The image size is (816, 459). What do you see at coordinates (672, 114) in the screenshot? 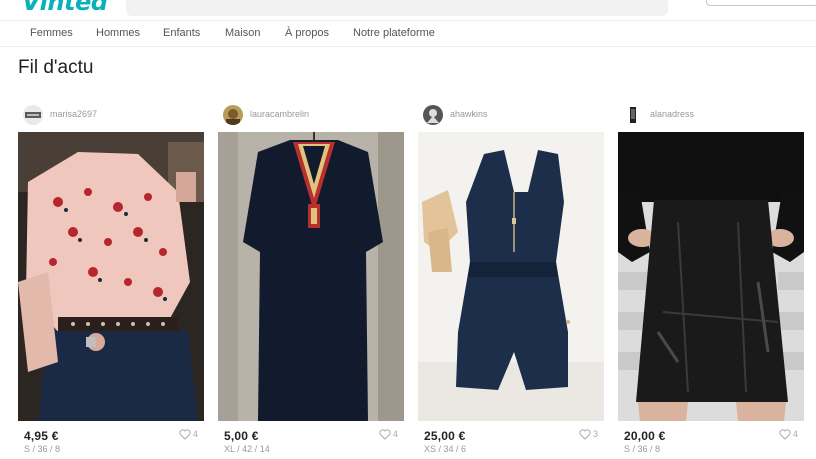
I see `username: alanadress` at bounding box center [672, 114].